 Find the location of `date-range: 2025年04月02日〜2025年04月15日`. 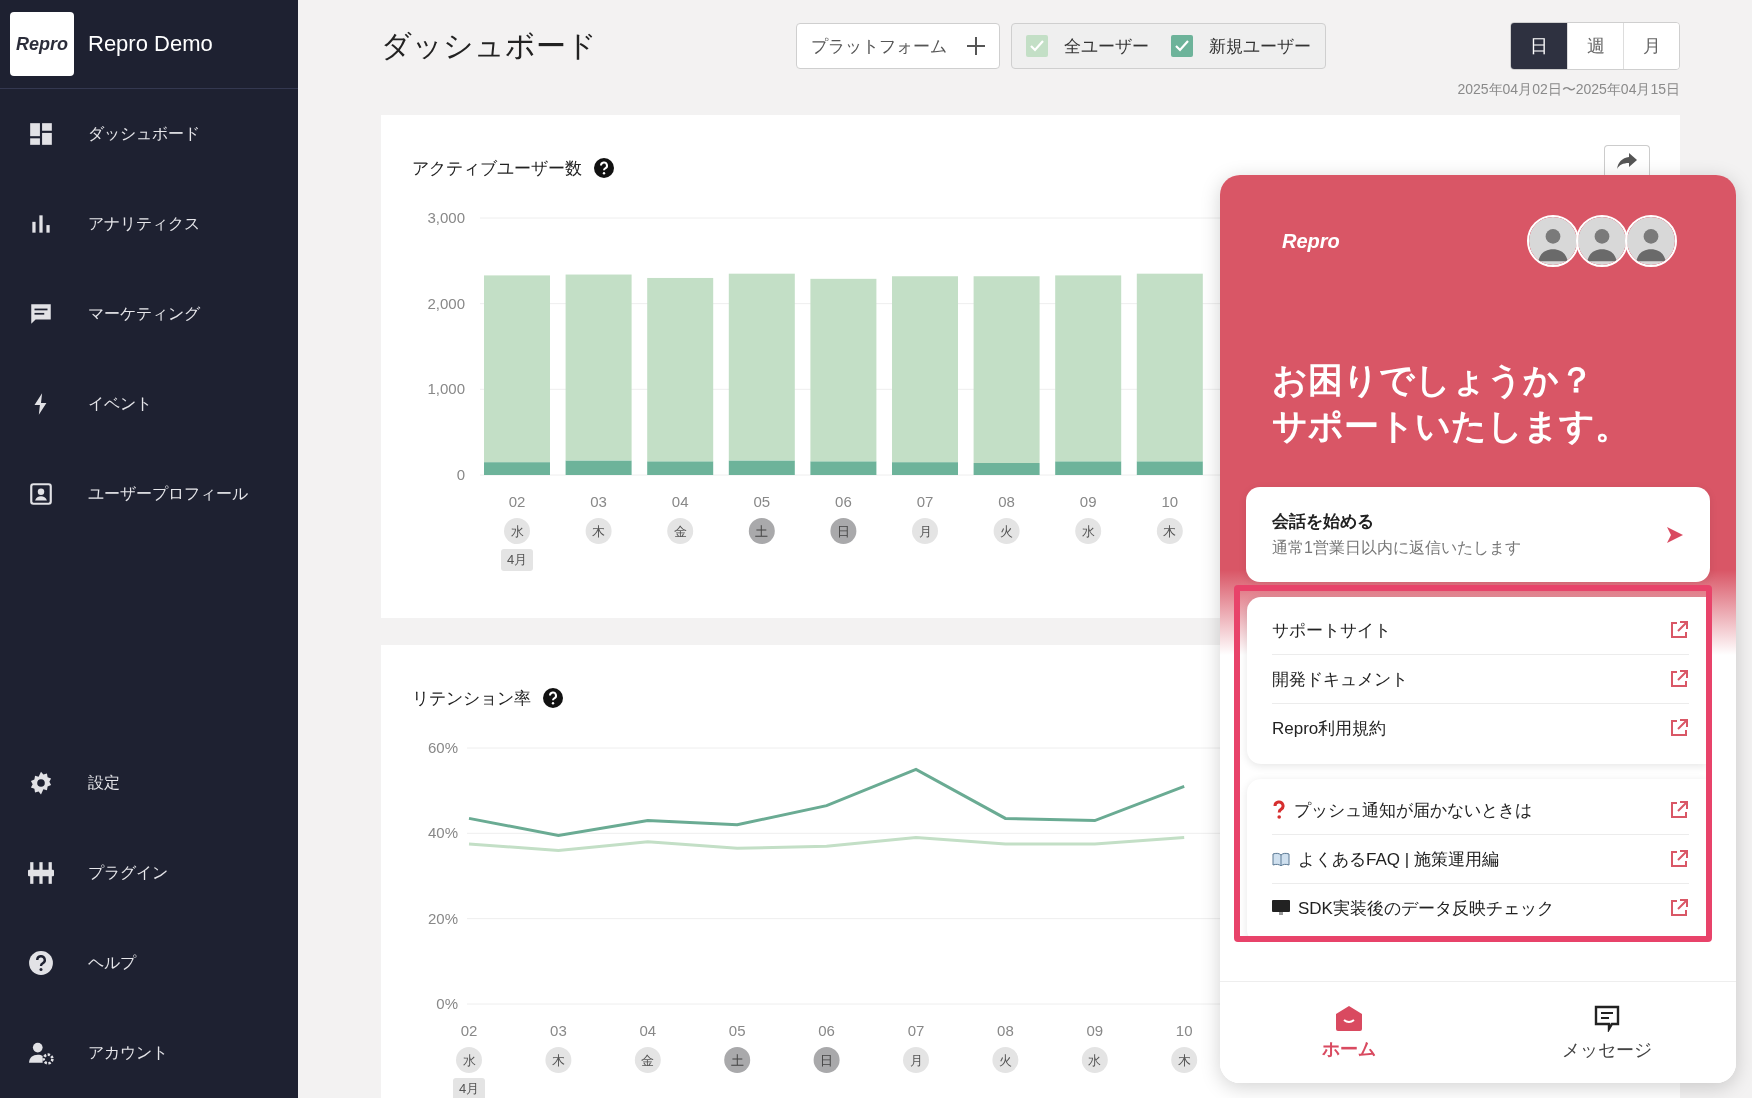

date-range: 2025年04月02日〜2025年04月15日 is located at coordinates (1568, 89).